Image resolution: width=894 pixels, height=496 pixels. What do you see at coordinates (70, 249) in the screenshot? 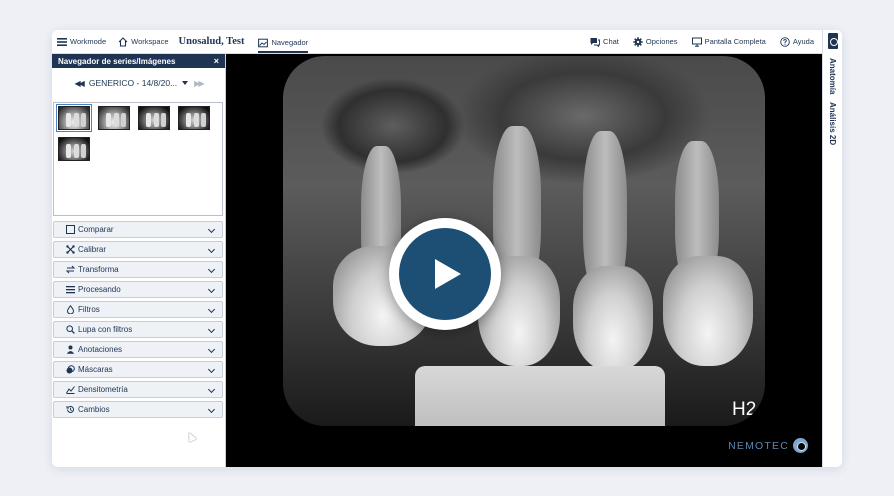
I see `calibrate-icon` at bounding box center [70, 249].